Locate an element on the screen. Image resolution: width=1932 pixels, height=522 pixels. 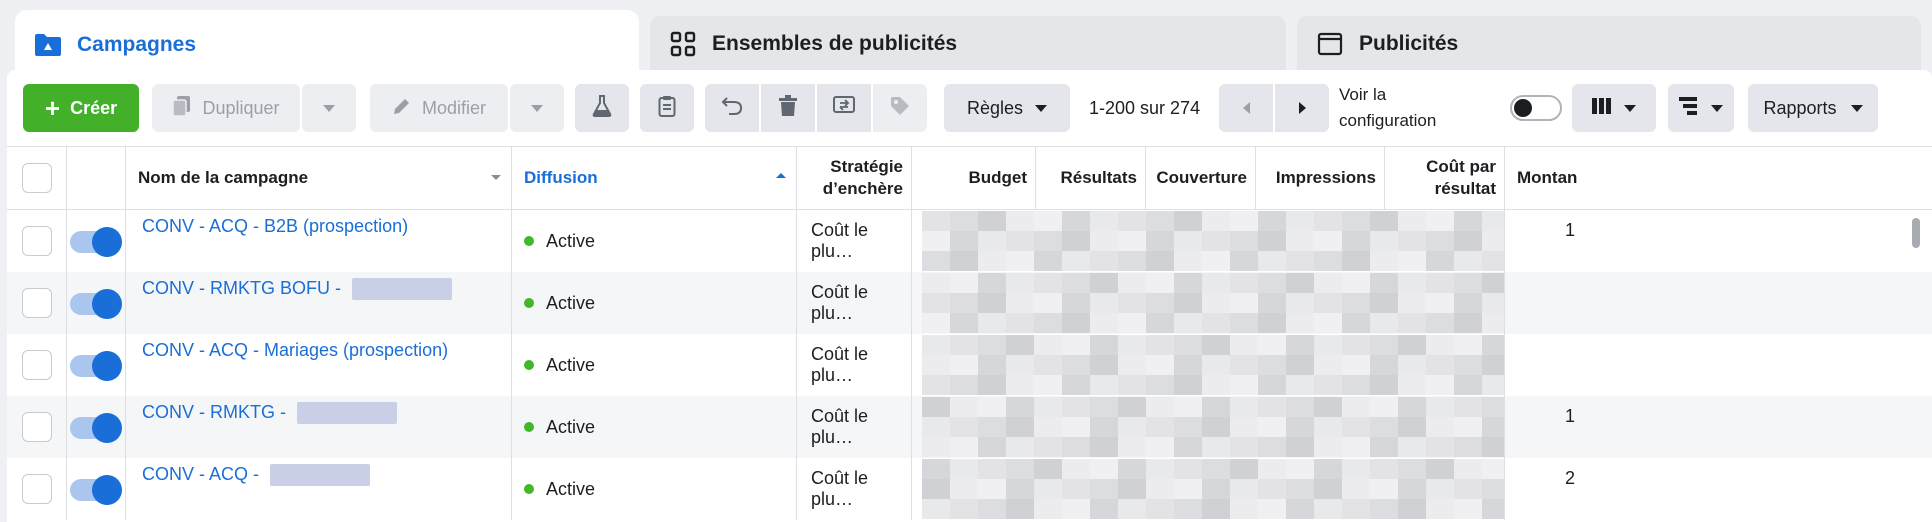
export-button is located at coordinates (844, 108).